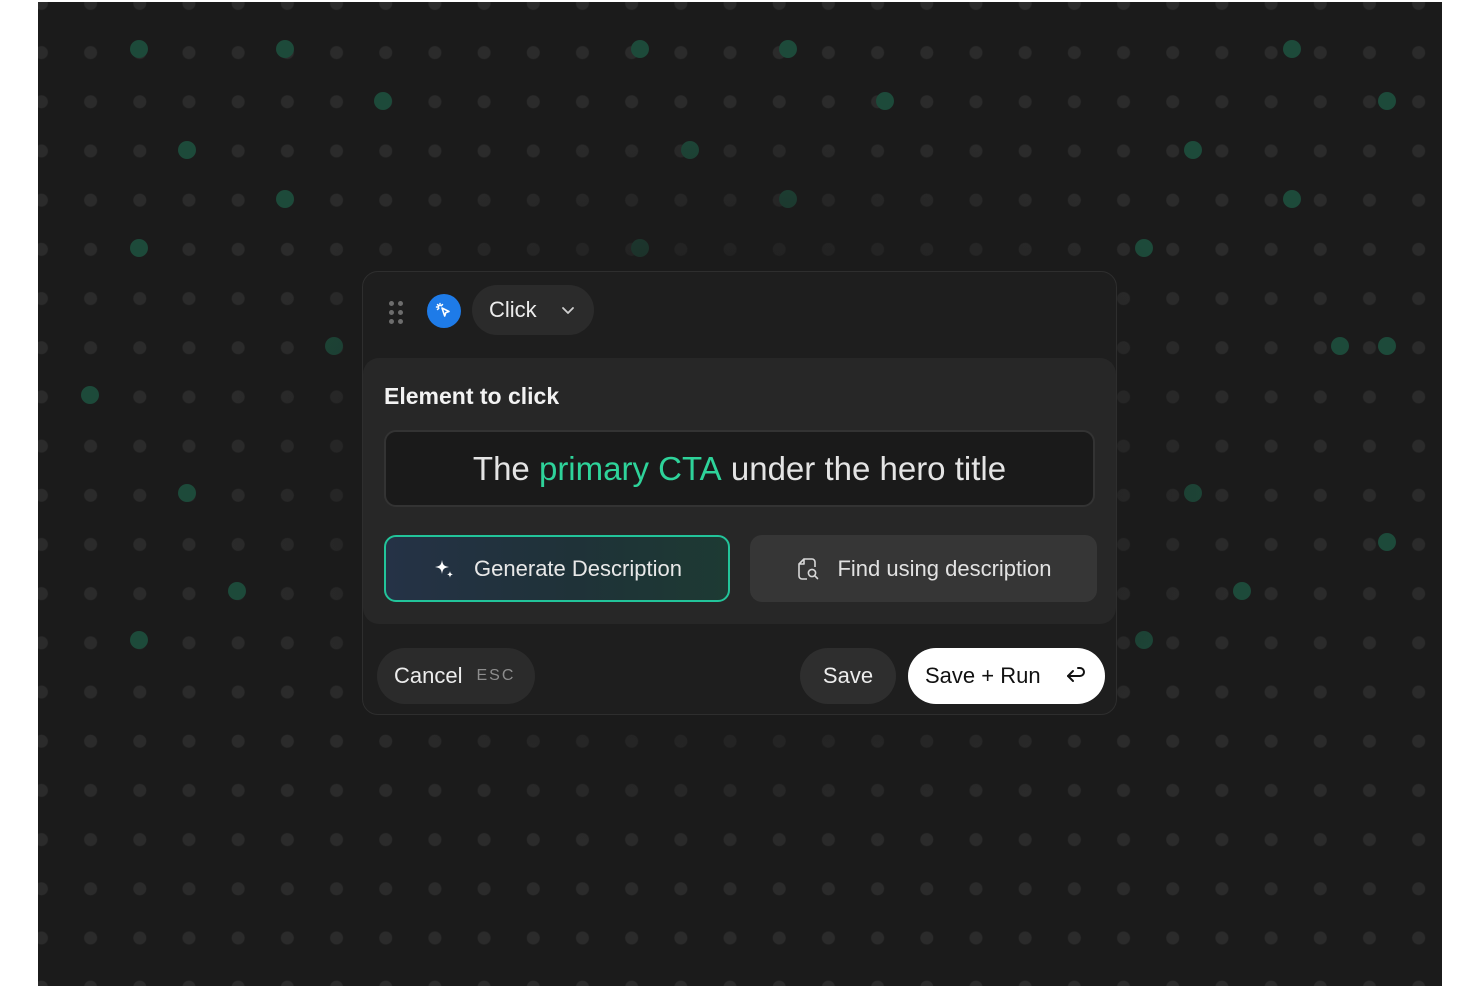 The image size is (1480, 987). I want to click on save-run-button: Save + Run, so click(1006, 676).